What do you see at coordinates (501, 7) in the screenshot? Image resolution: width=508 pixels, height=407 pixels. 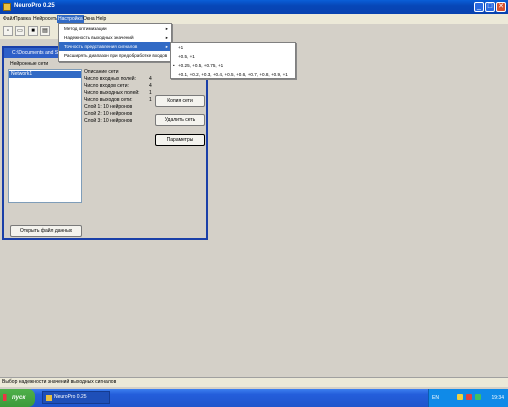 I see `close-button: ✕` at bounding box center [501, 7].